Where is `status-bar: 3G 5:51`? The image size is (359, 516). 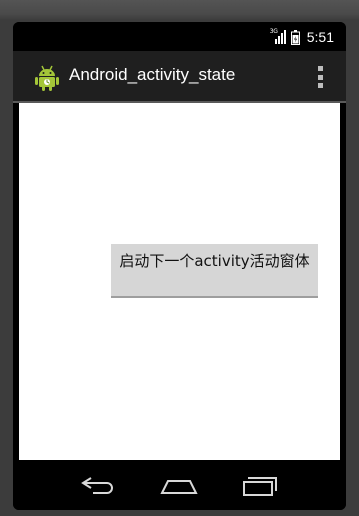
status-bar: 3G 5:51 is located at coordinates (179, 36).